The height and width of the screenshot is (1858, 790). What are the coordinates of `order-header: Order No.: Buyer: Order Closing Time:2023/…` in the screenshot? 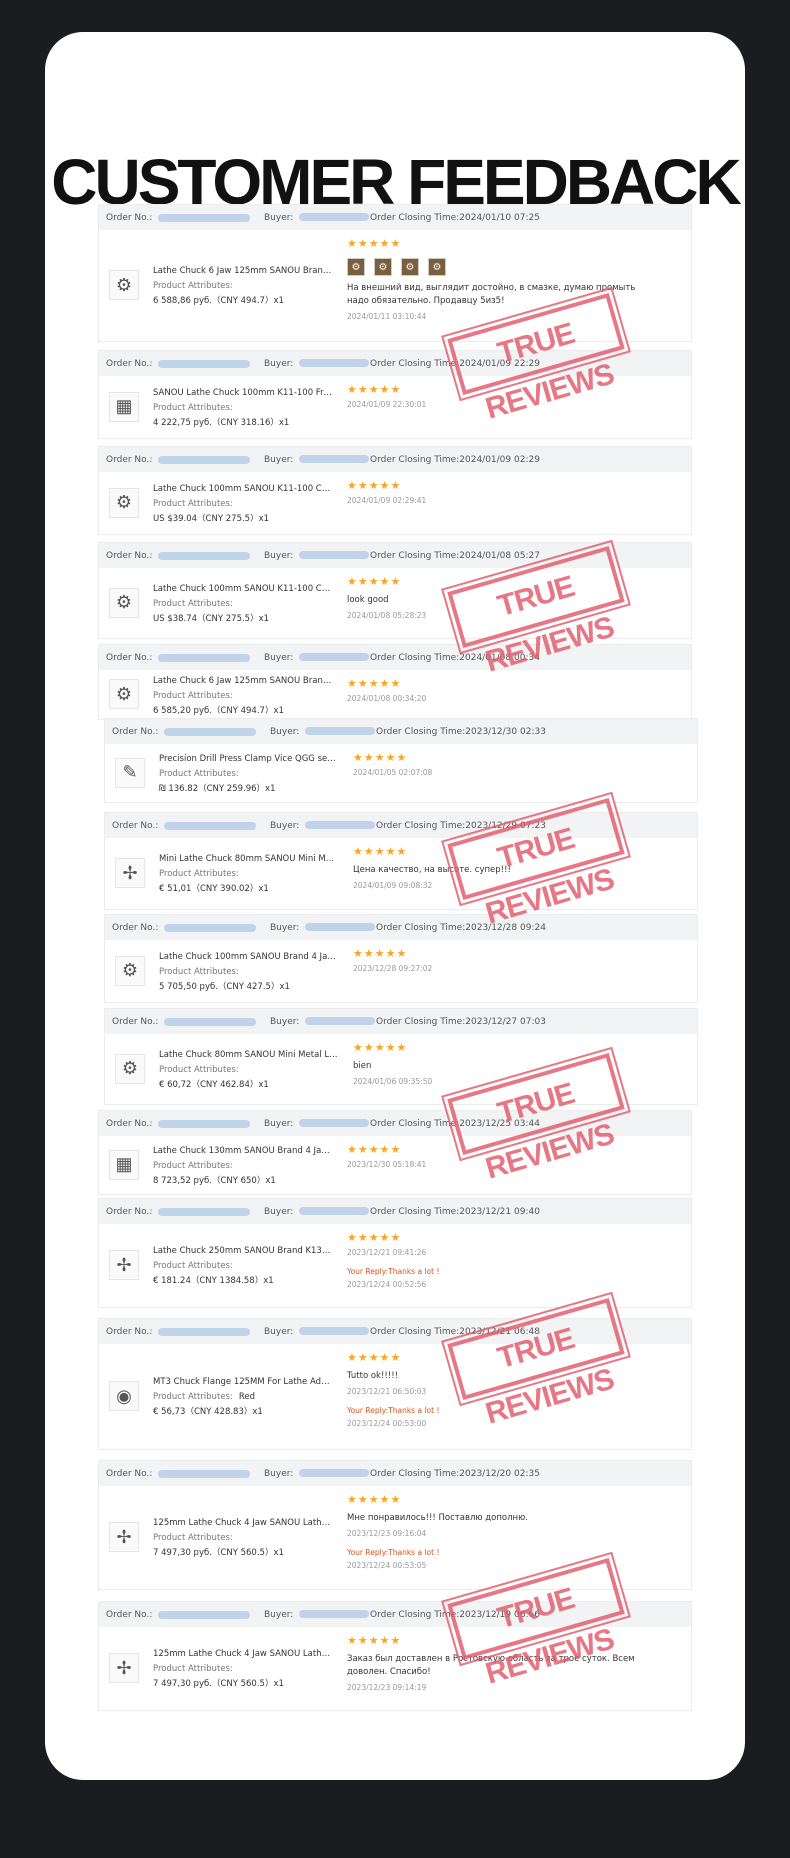 It's located at (395, 1473).